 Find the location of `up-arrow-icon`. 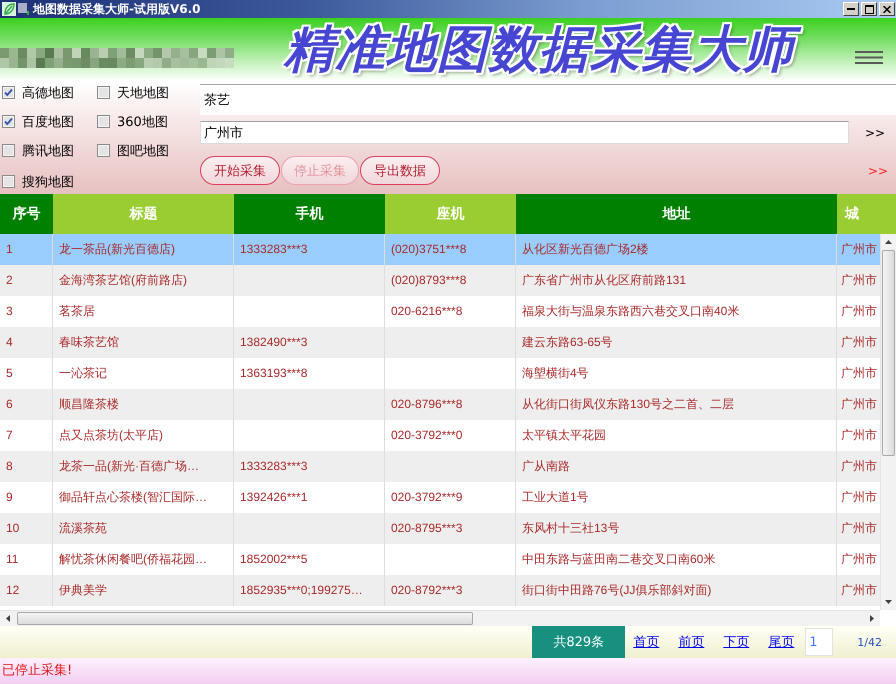

up-arrow-icon is located at coordinates (888, 242).